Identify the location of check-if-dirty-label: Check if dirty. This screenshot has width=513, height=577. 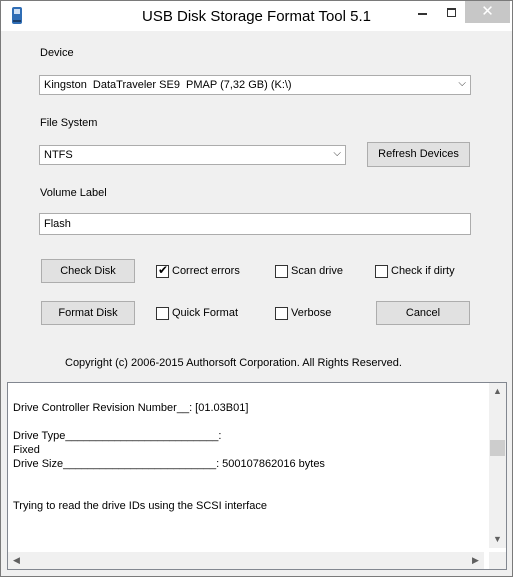
(423, 271).